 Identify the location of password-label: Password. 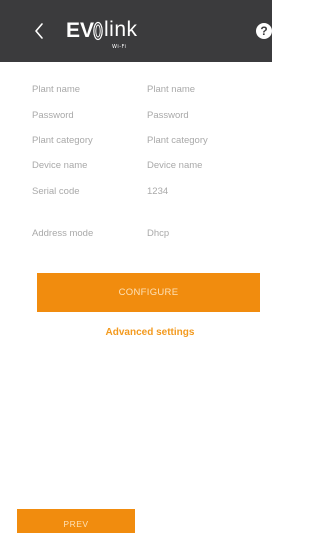
(53, 115).